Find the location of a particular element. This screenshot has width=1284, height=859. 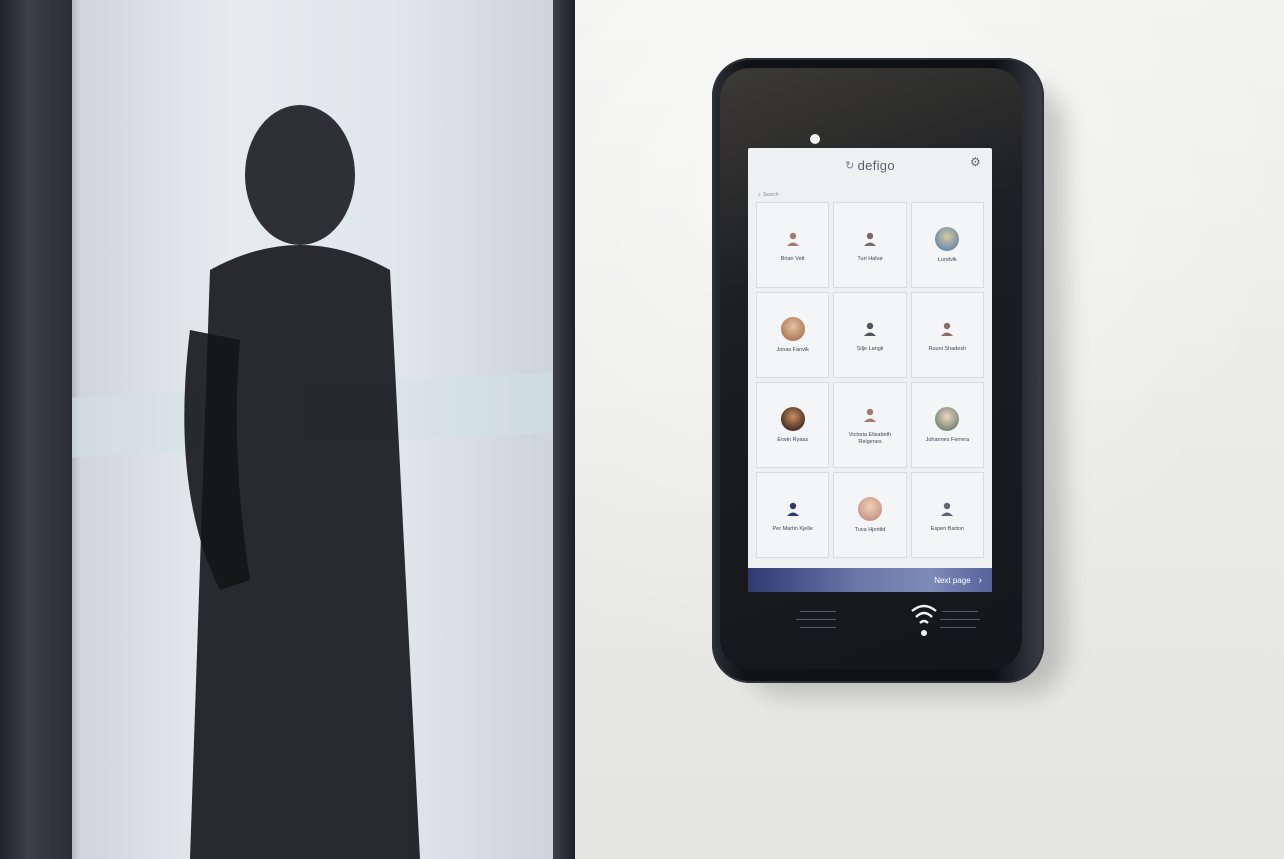

resident-tile: Per Martin Kjelle is located at coordinates (793, 515).